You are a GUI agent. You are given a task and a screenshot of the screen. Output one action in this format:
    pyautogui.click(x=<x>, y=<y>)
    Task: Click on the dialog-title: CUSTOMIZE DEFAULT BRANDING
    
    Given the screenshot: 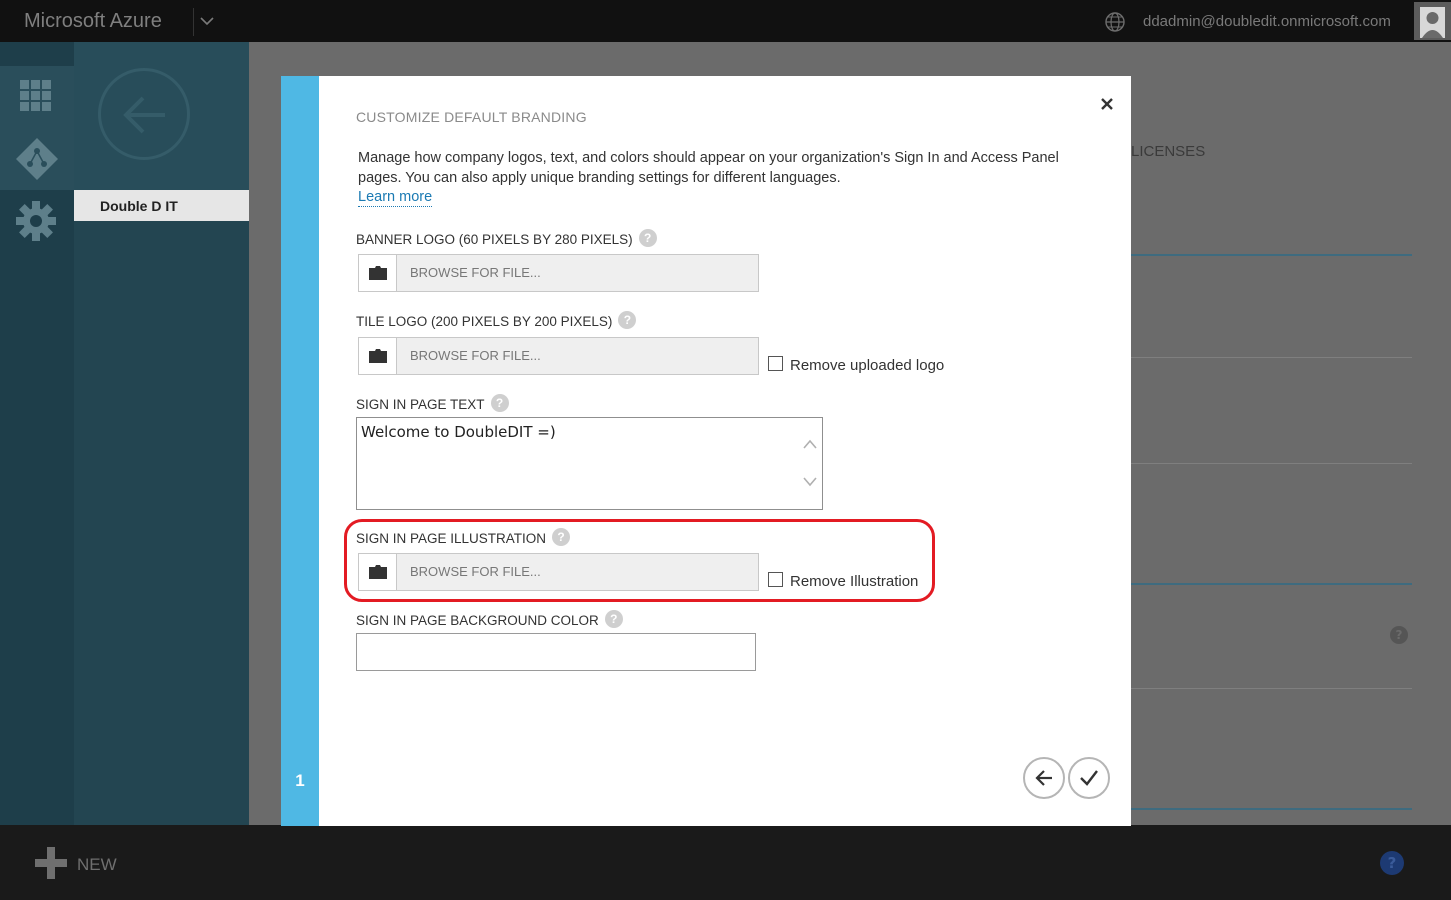 What is the action you would take?
    pyautogui.click(x=471, y=117)
    